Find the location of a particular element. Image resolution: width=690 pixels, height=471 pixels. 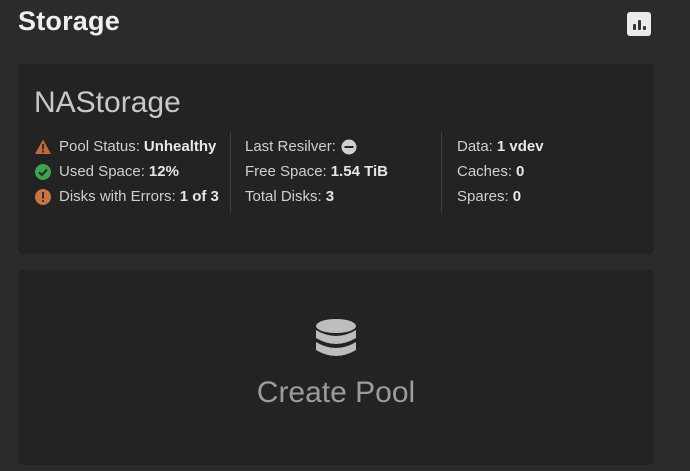

reports-button is located at coordinates (639, 24).